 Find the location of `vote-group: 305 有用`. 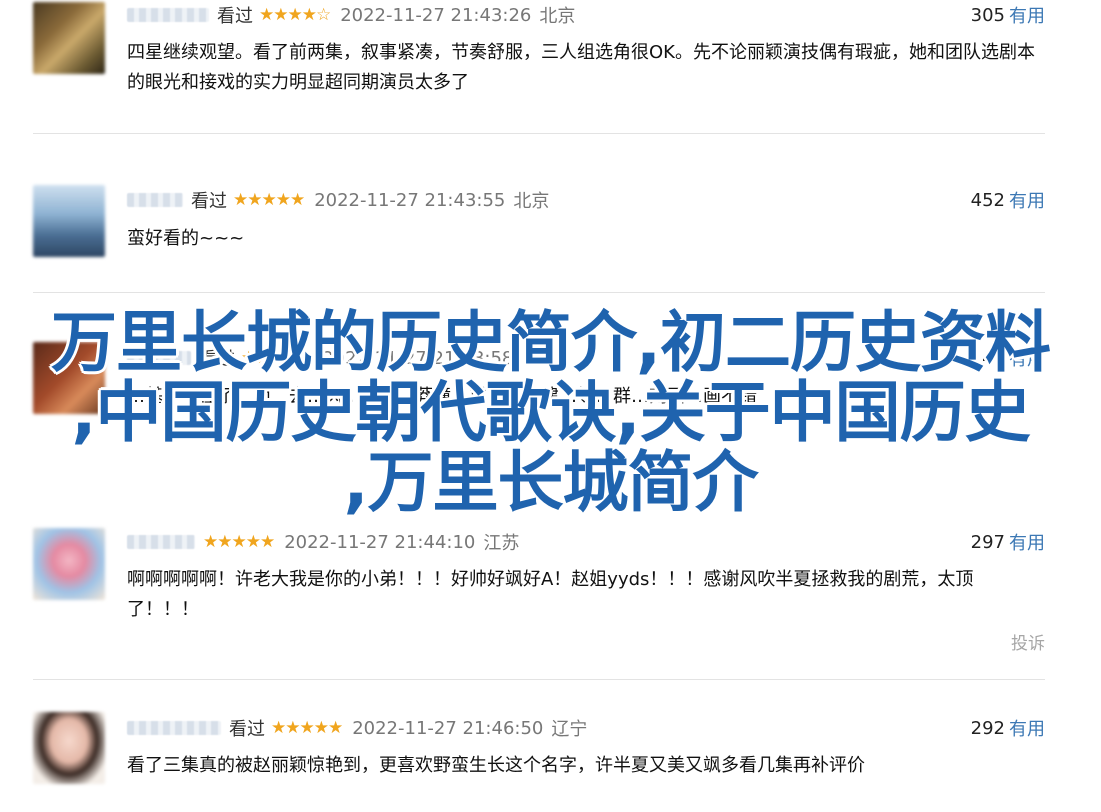

vote-group: 305 有用 is located at coordinates (1008, 15).